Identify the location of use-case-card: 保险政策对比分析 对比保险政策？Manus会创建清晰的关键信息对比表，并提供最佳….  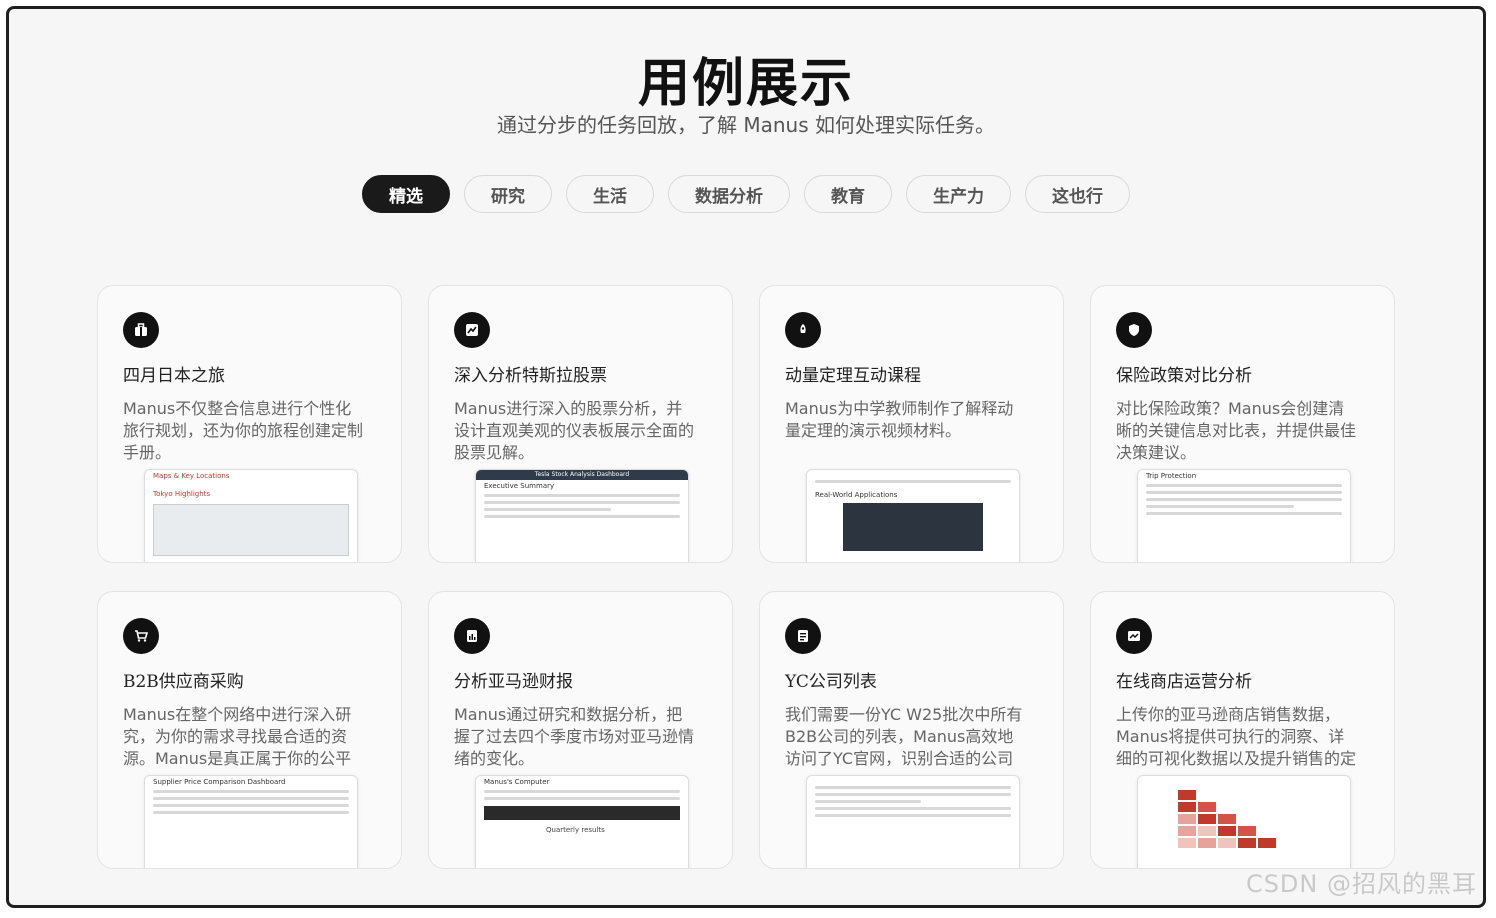
(1242, 424).